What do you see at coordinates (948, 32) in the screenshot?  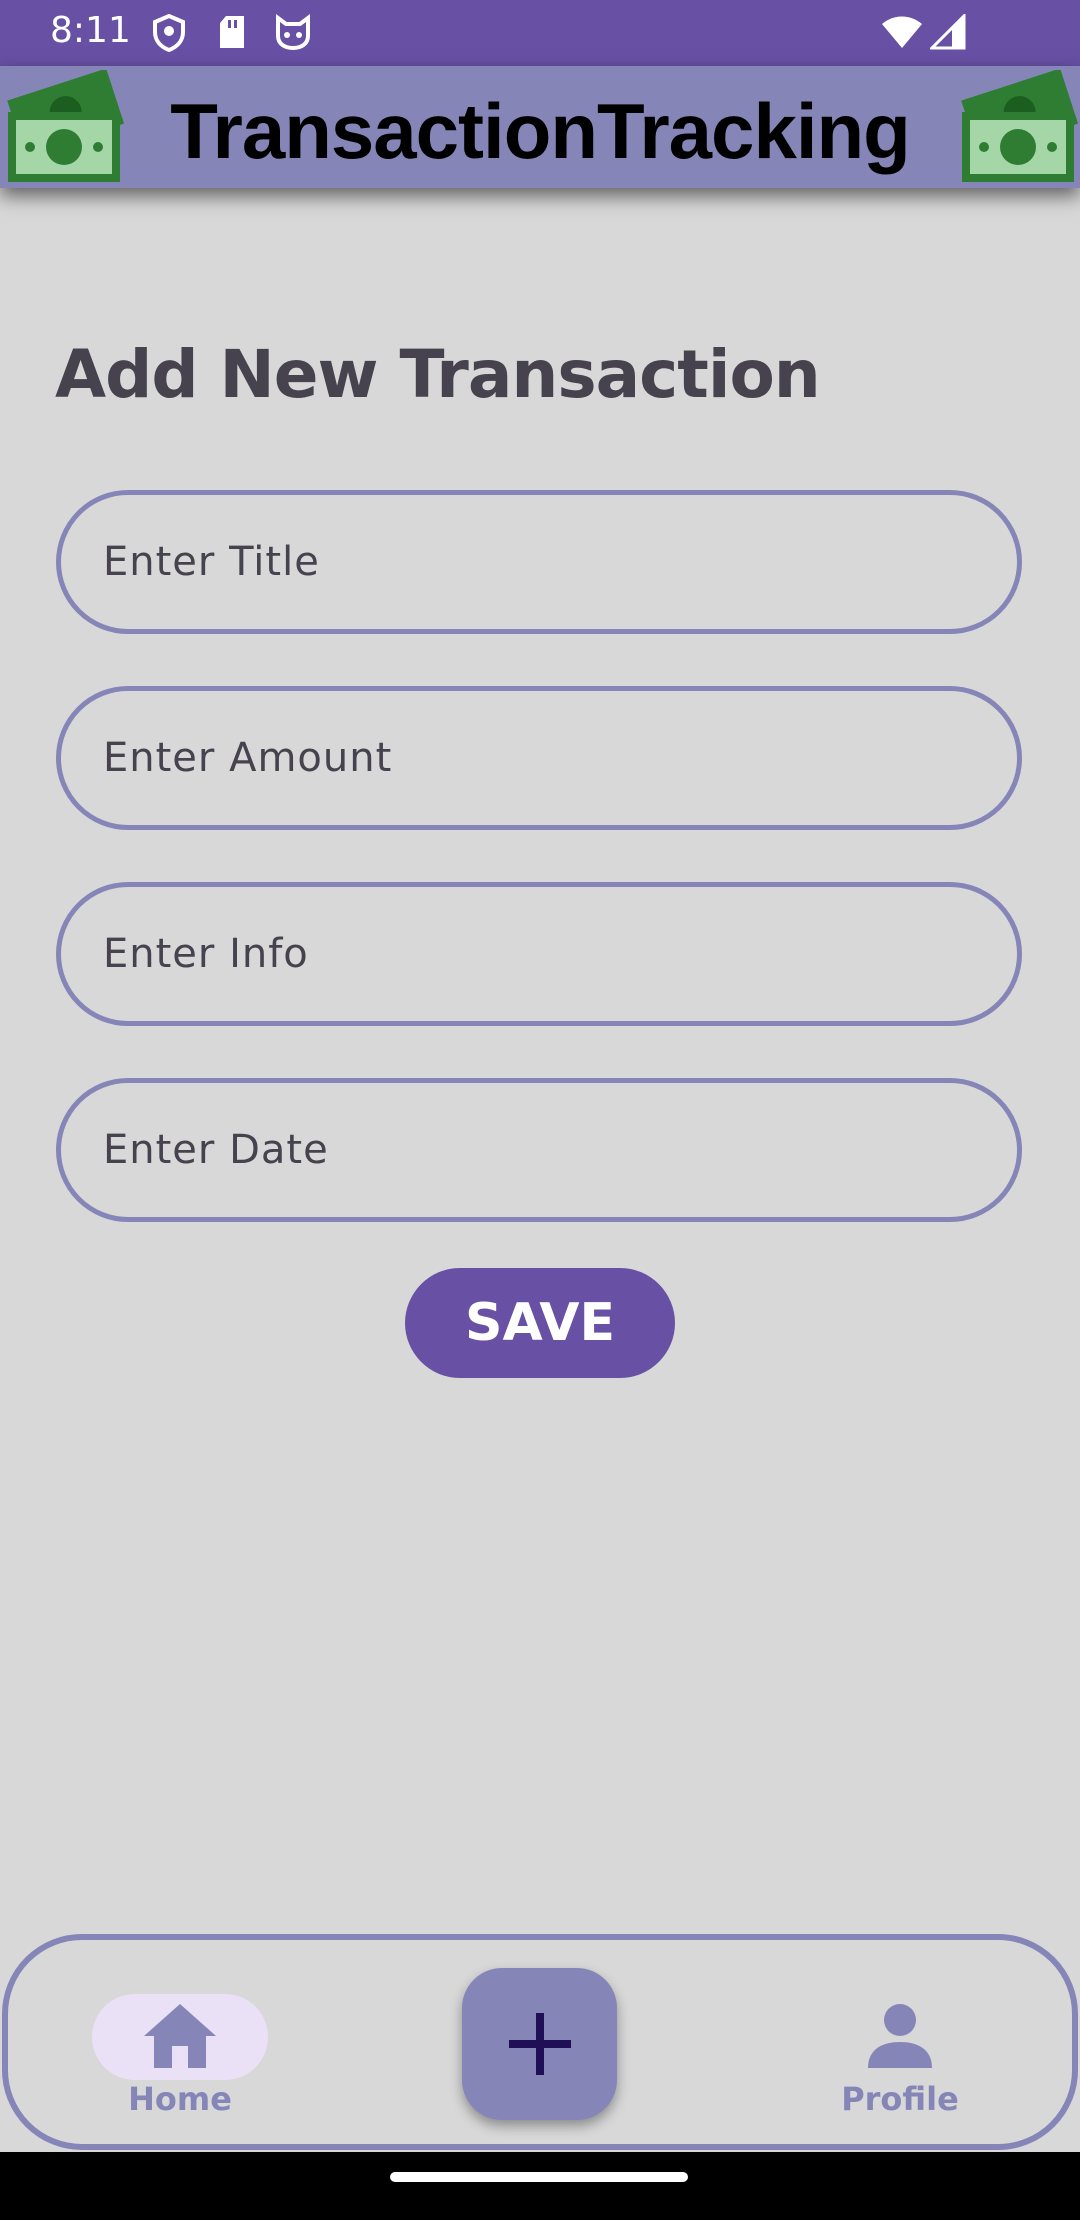 I see `cell-signal-icon` at bounding box center [948, 32].